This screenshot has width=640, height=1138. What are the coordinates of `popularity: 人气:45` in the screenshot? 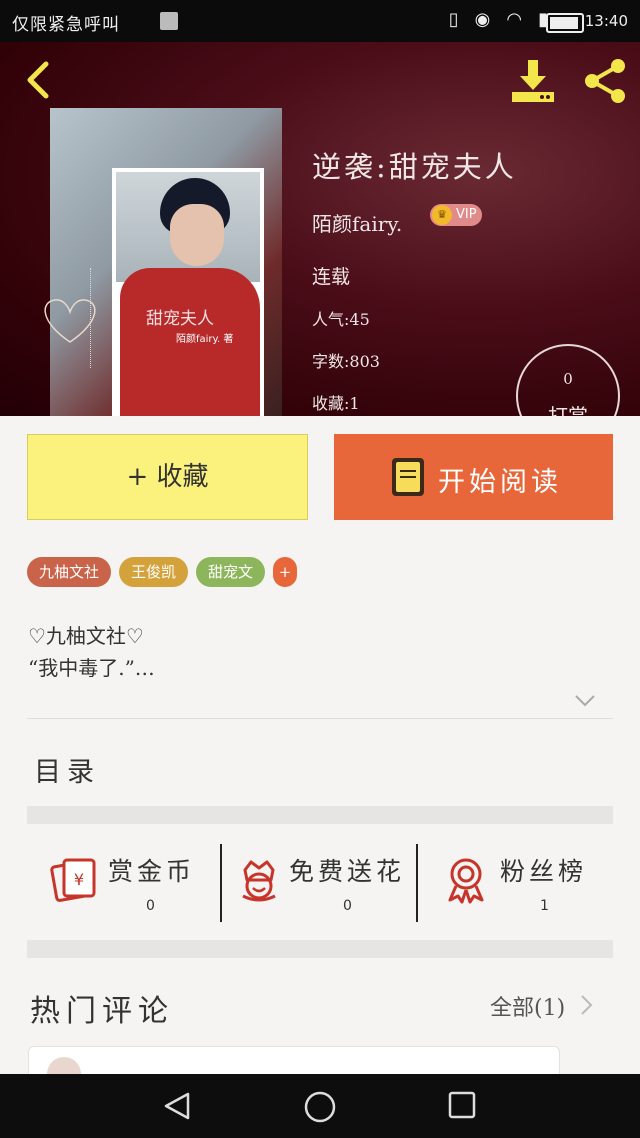 It's located at (341, 319).